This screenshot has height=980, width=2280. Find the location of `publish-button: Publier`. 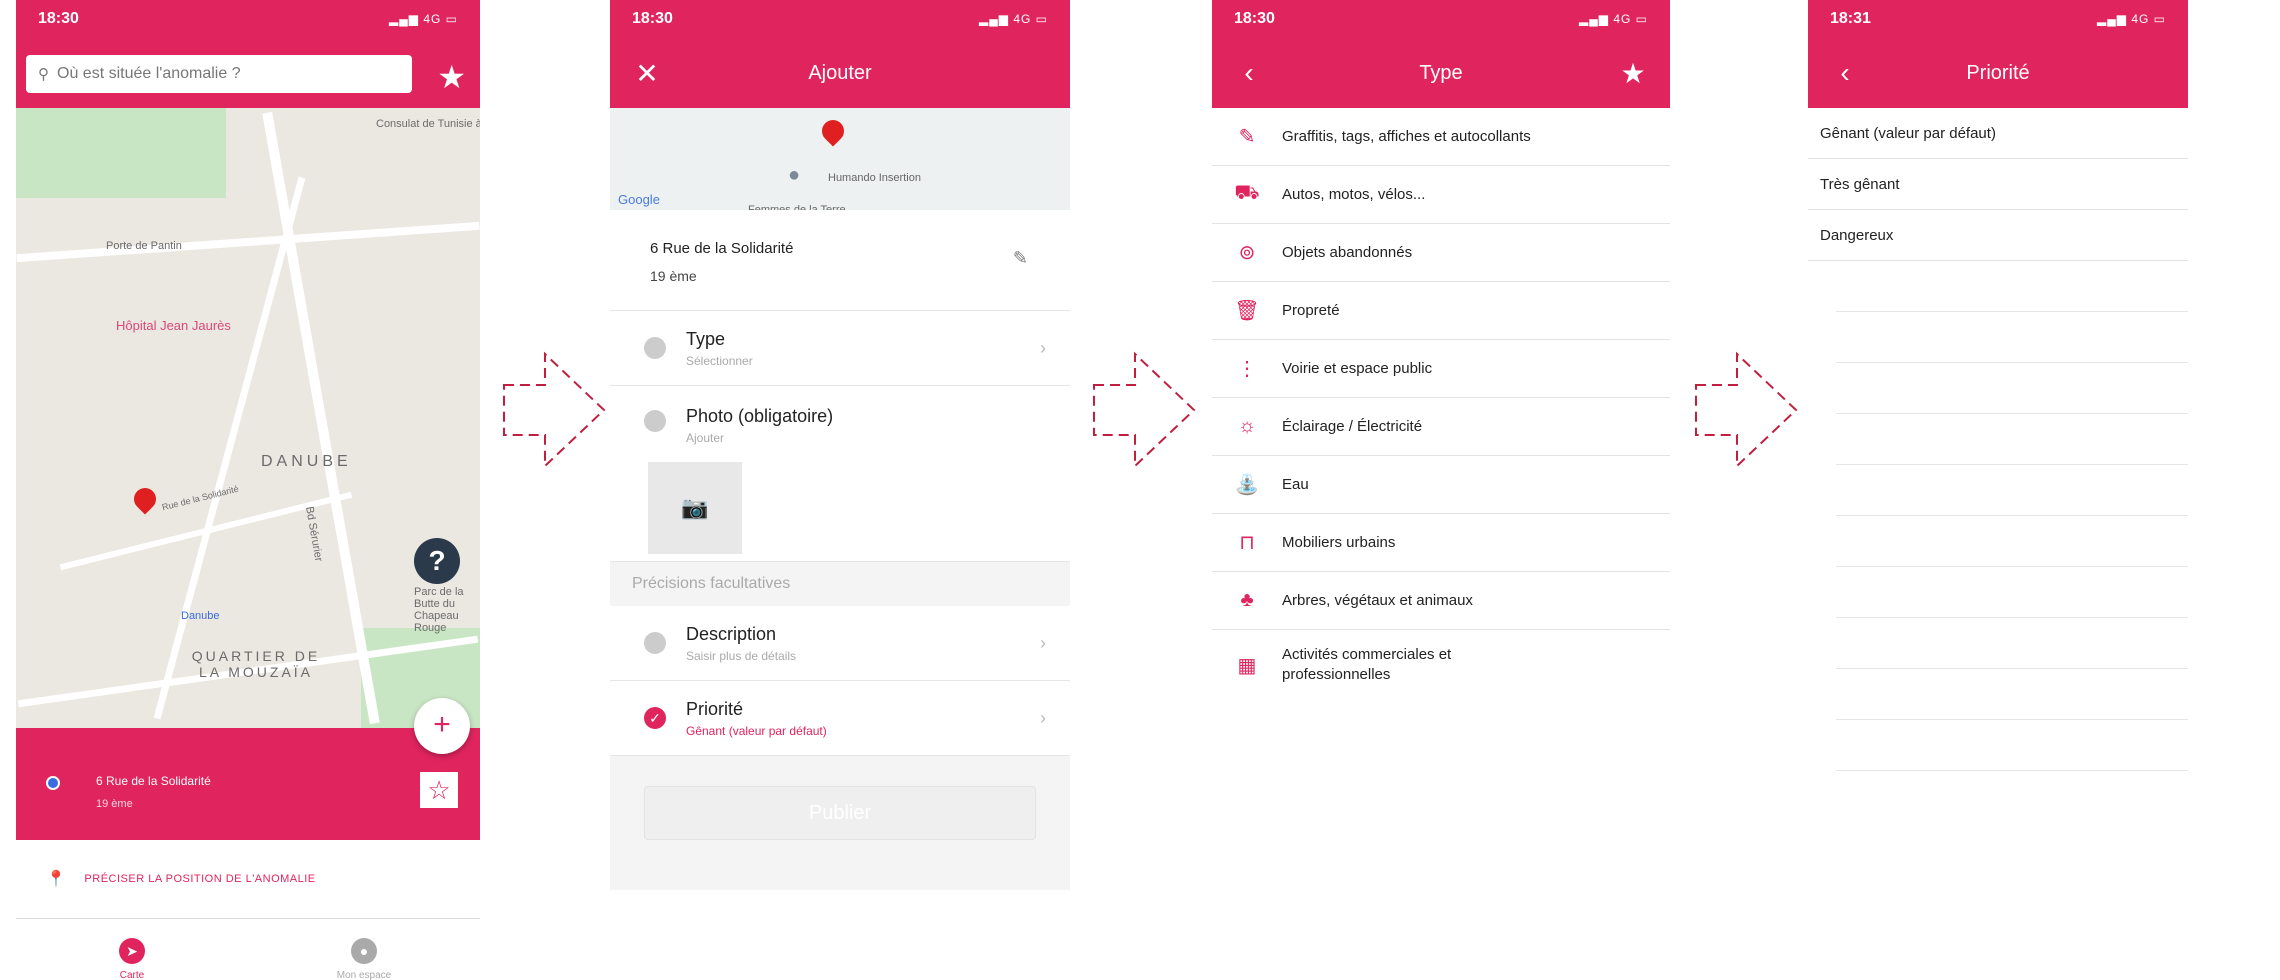

publish-button: Publier is located at coordinates (840, 813).